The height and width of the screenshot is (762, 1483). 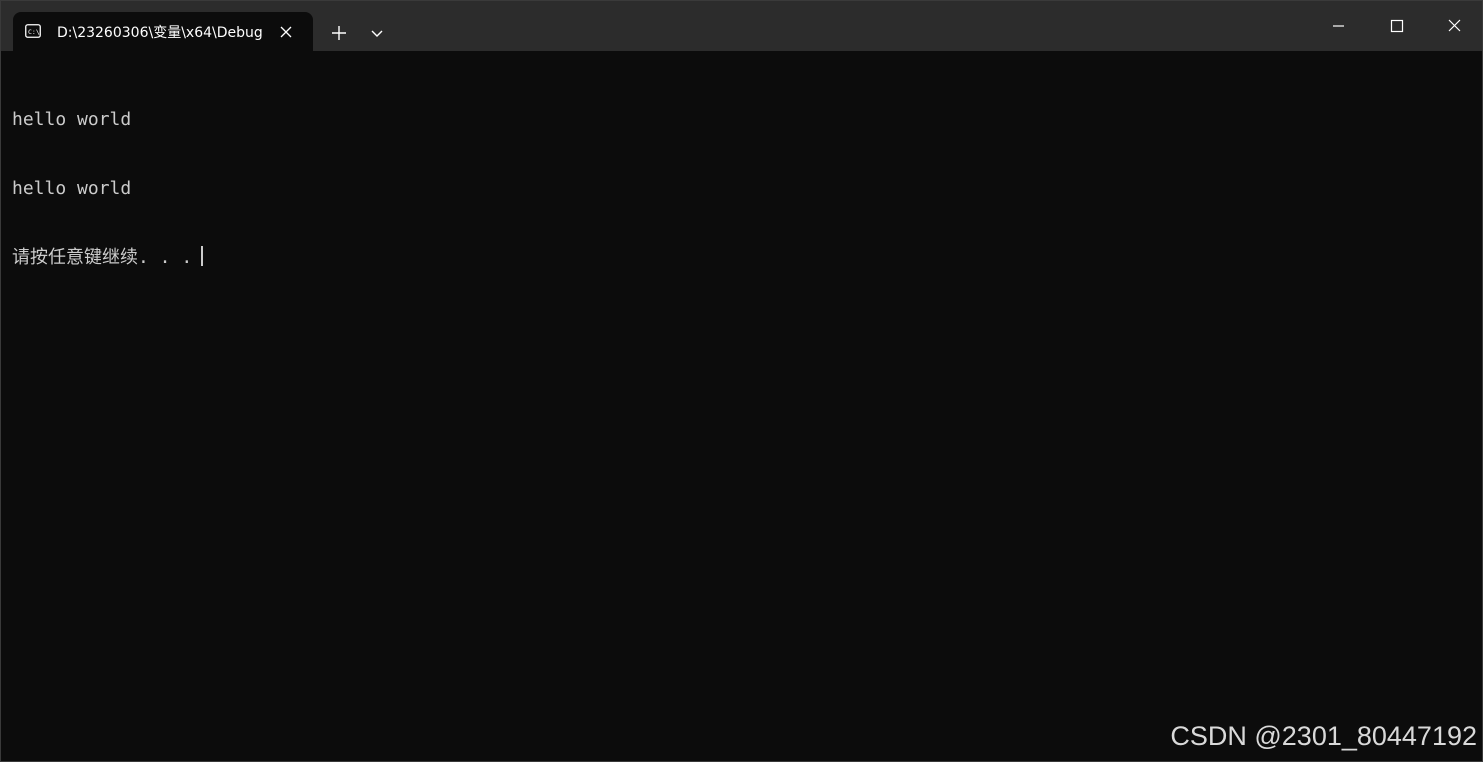 I want to click on watermark: CSDN @2301_80447192, so click(x=1323, y=736).